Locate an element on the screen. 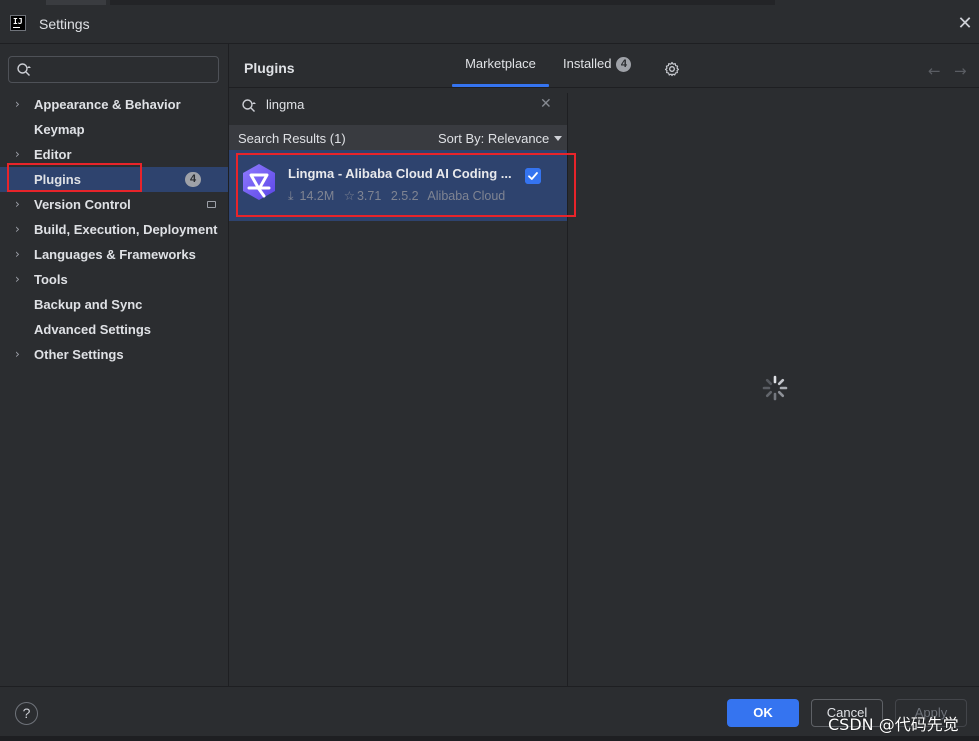 The image size is (979, 741). sidebar-item-label: Advanced Settings is located at coordinates (93, 329).